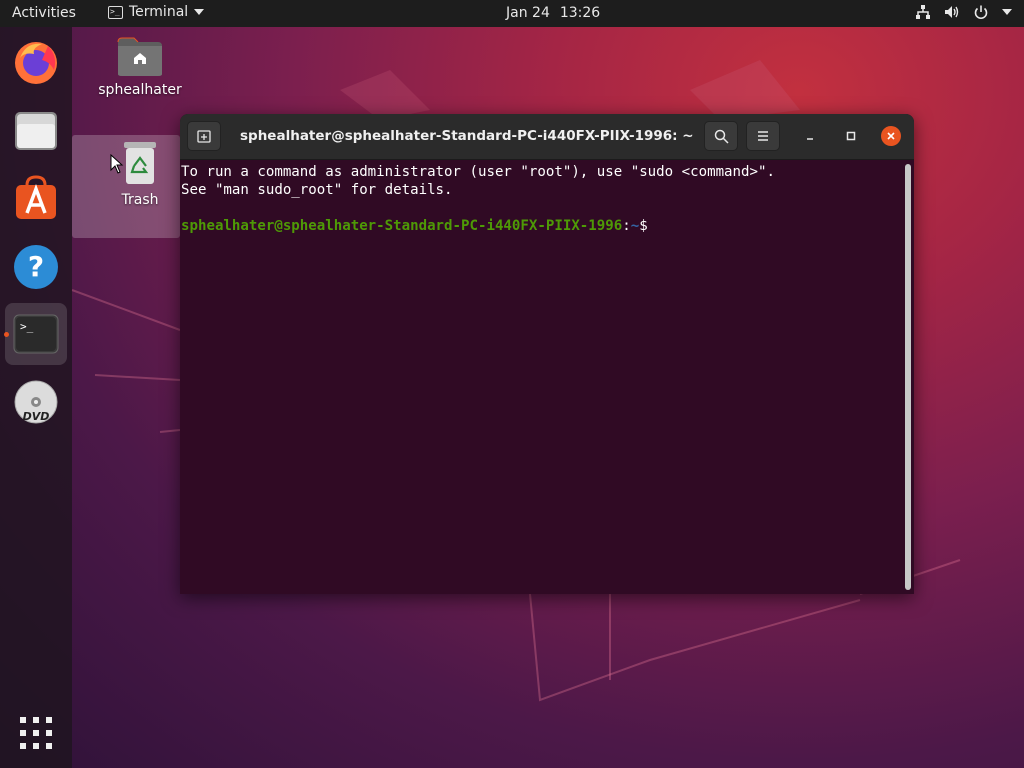 This screenshot has width=1024, height=768. What do you see at coordinates (117, 164) in the screenshot?
I see `mouse-cursor-icon` at bounding box center [117, 164].